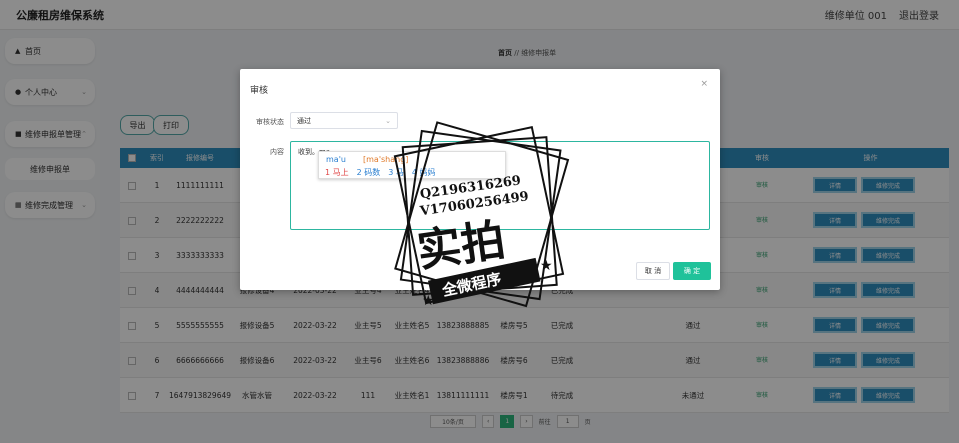 Image resolution: width=959 pixels, height=443 pixels. I want to click on close-icon: ×, so click(704, 84).